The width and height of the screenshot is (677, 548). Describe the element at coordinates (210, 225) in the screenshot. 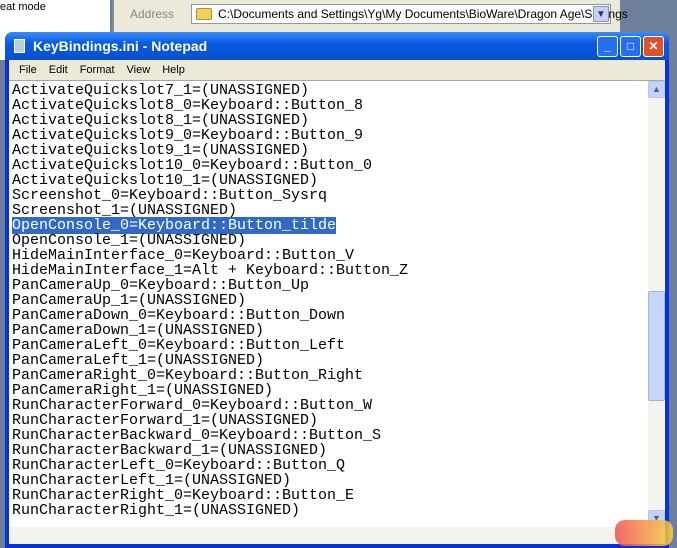

I see `text-line: OpenConsole_0=Keyboard::Button_tilde` at that location.